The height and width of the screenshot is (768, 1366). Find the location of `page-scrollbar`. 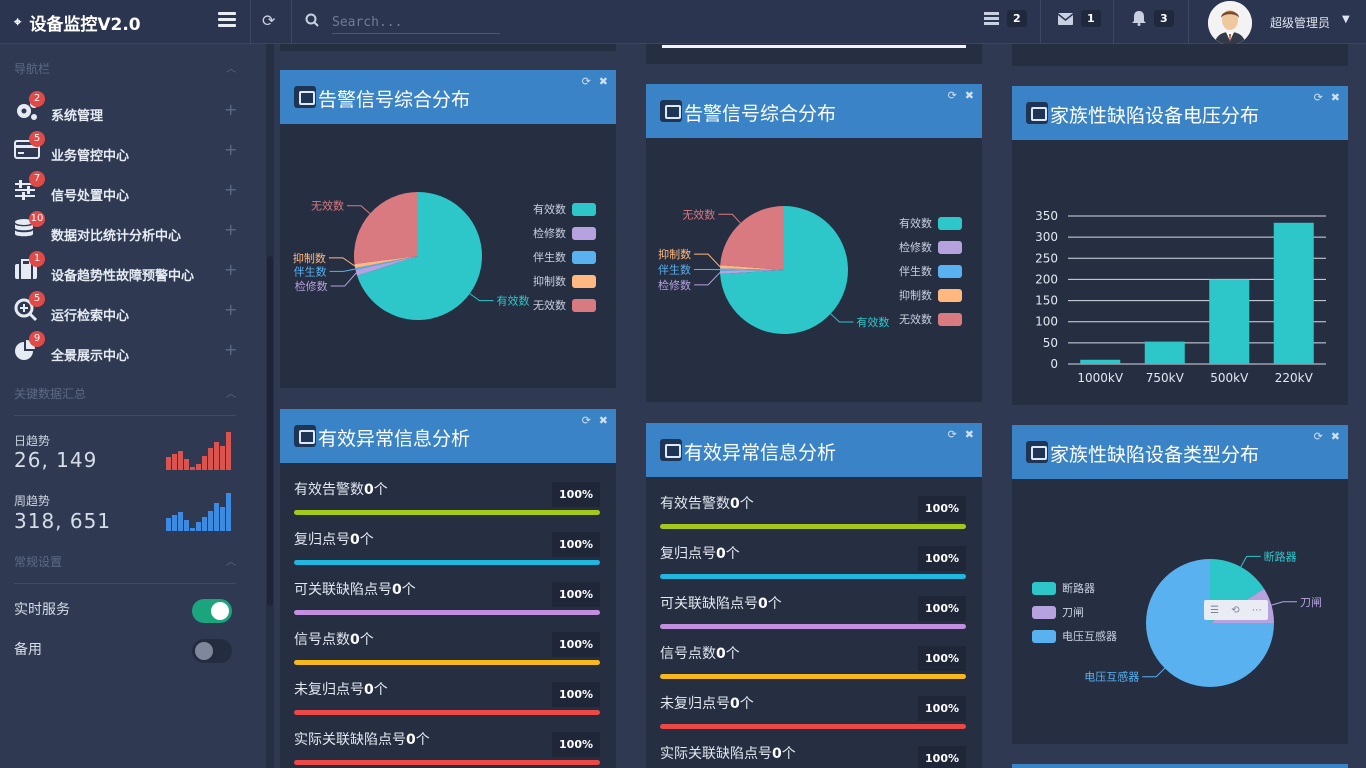

page-scrollbar is located at coordinates (1361, 406).